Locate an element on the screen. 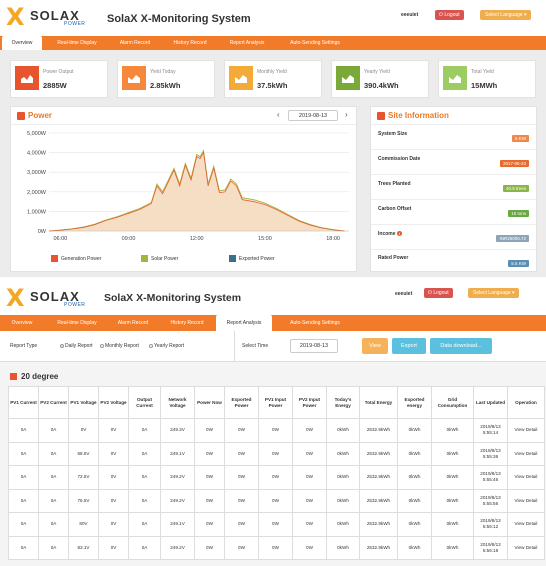 The height and width of the screenshot is (566, 546). radio-label: Monthly Report is located at coordinates (122, 346).